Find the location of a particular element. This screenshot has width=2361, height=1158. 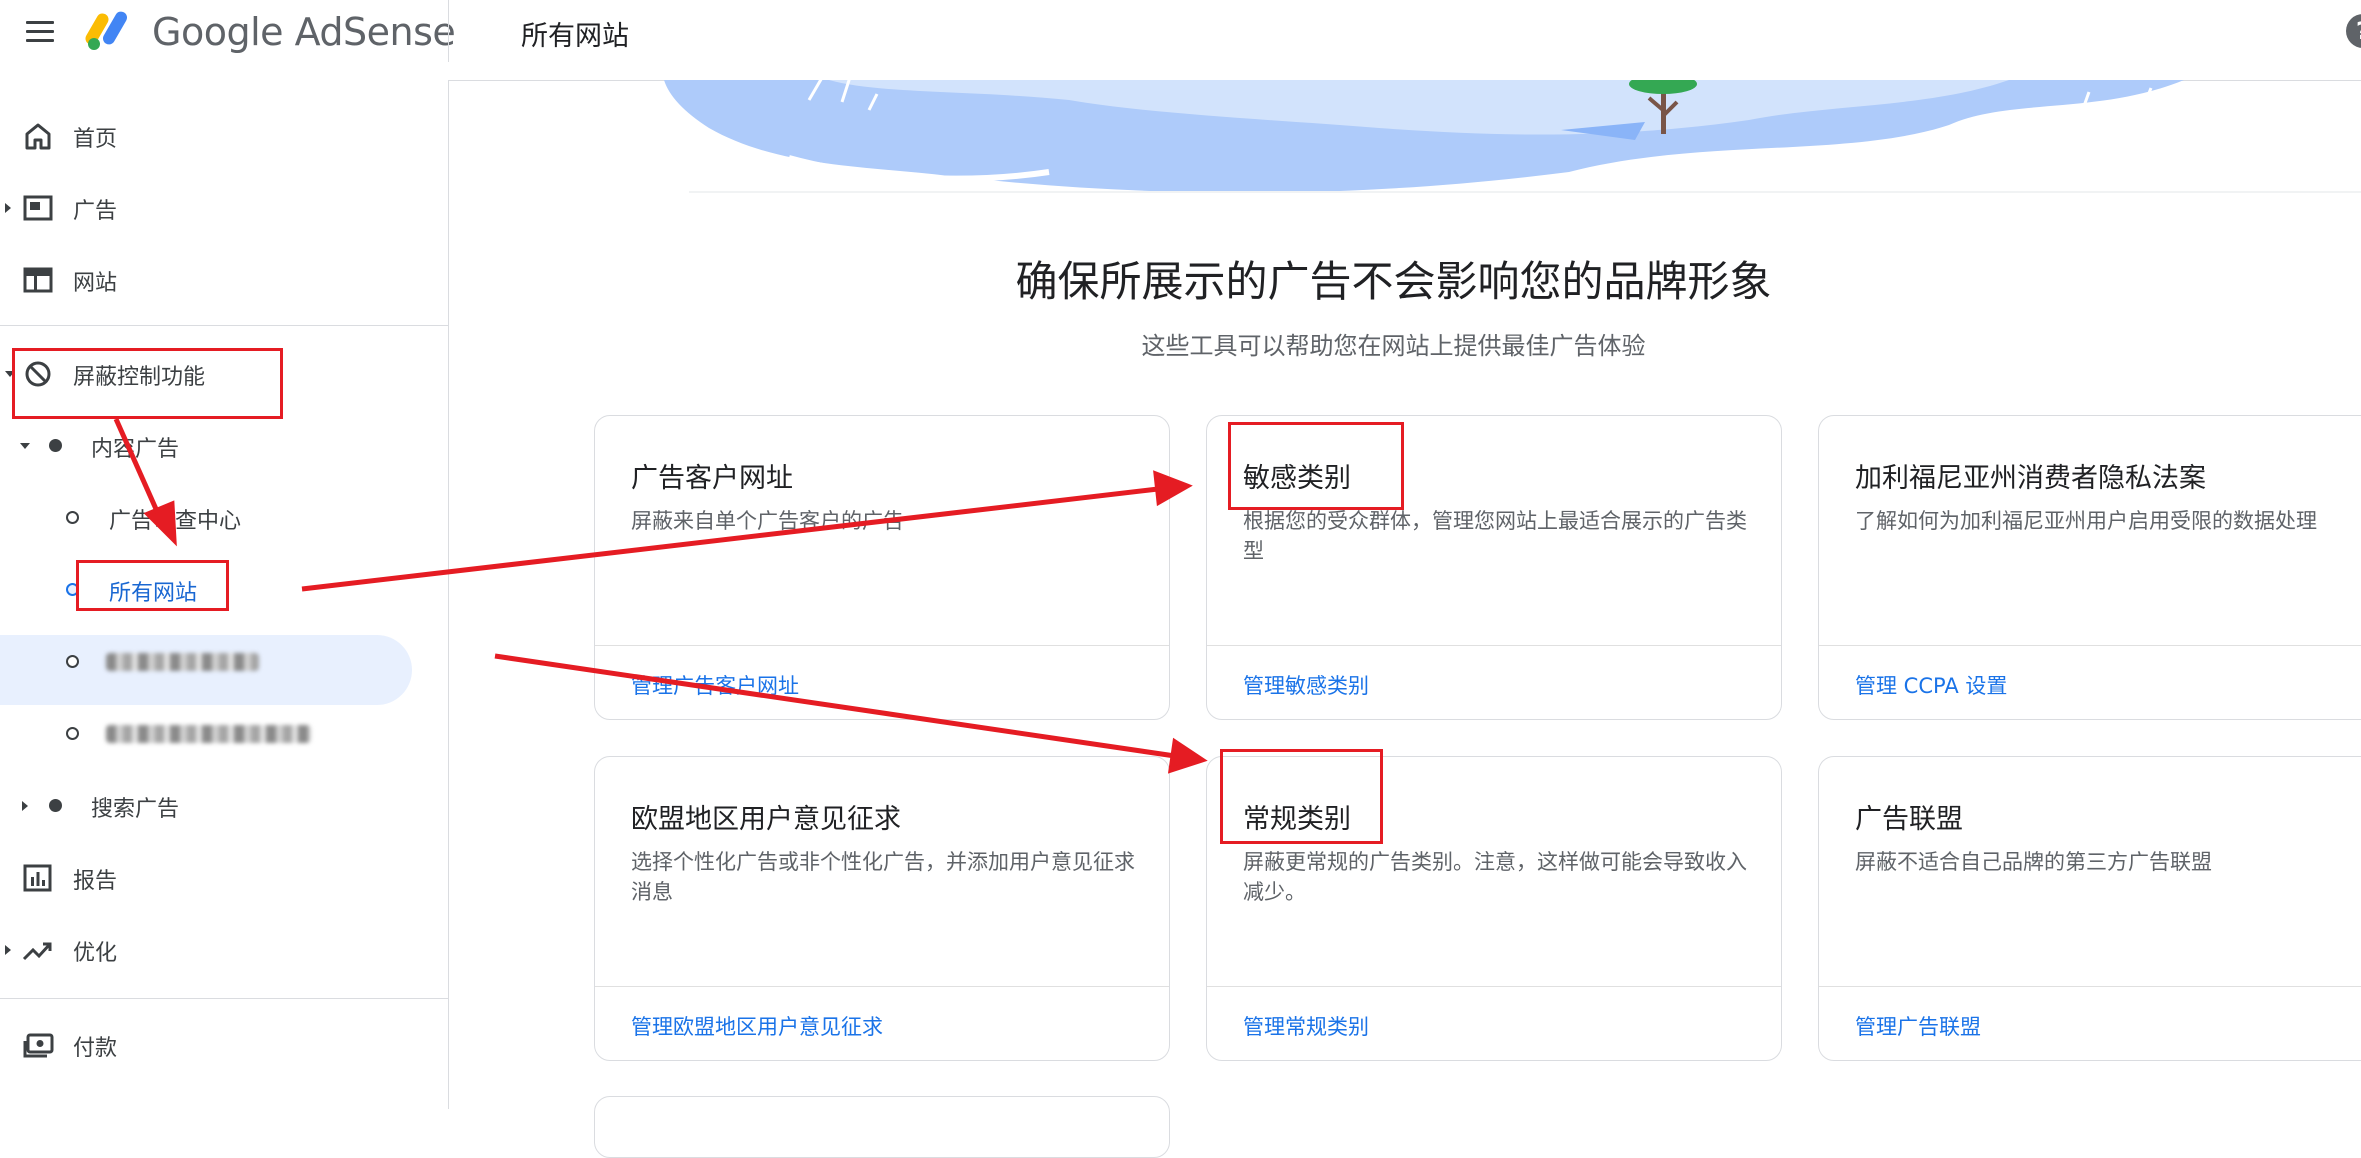

arrowhead-icon is located at coordinates (1187, 755).